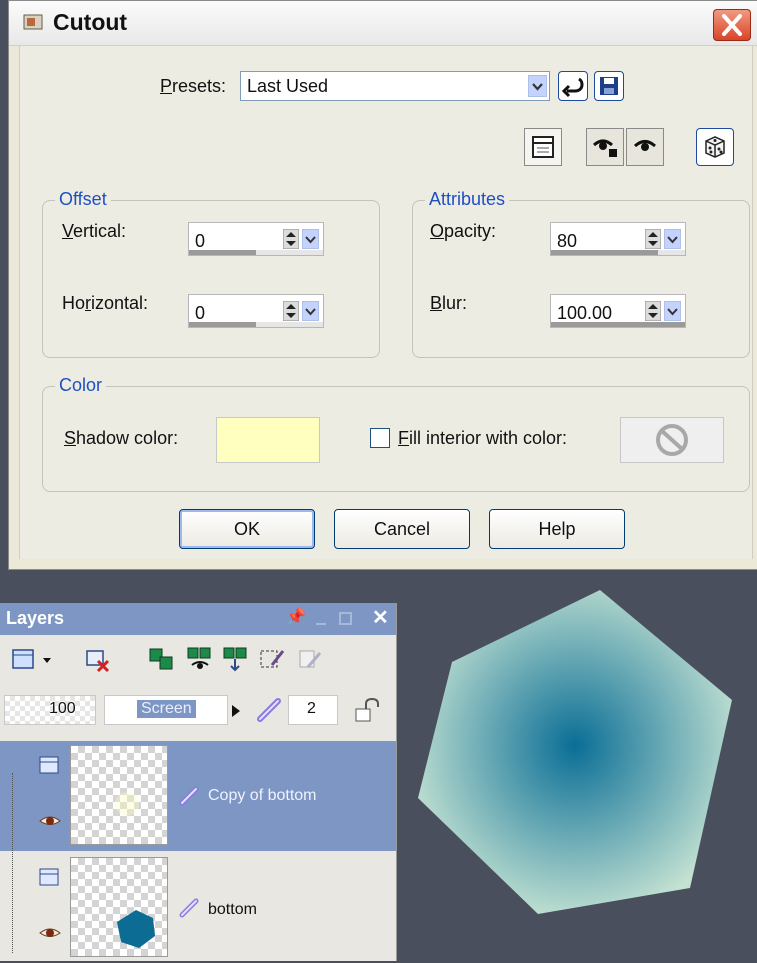 This screenshot has width=757, height=963. I want to click on minimize-maximize-icons, so click(334, 619).